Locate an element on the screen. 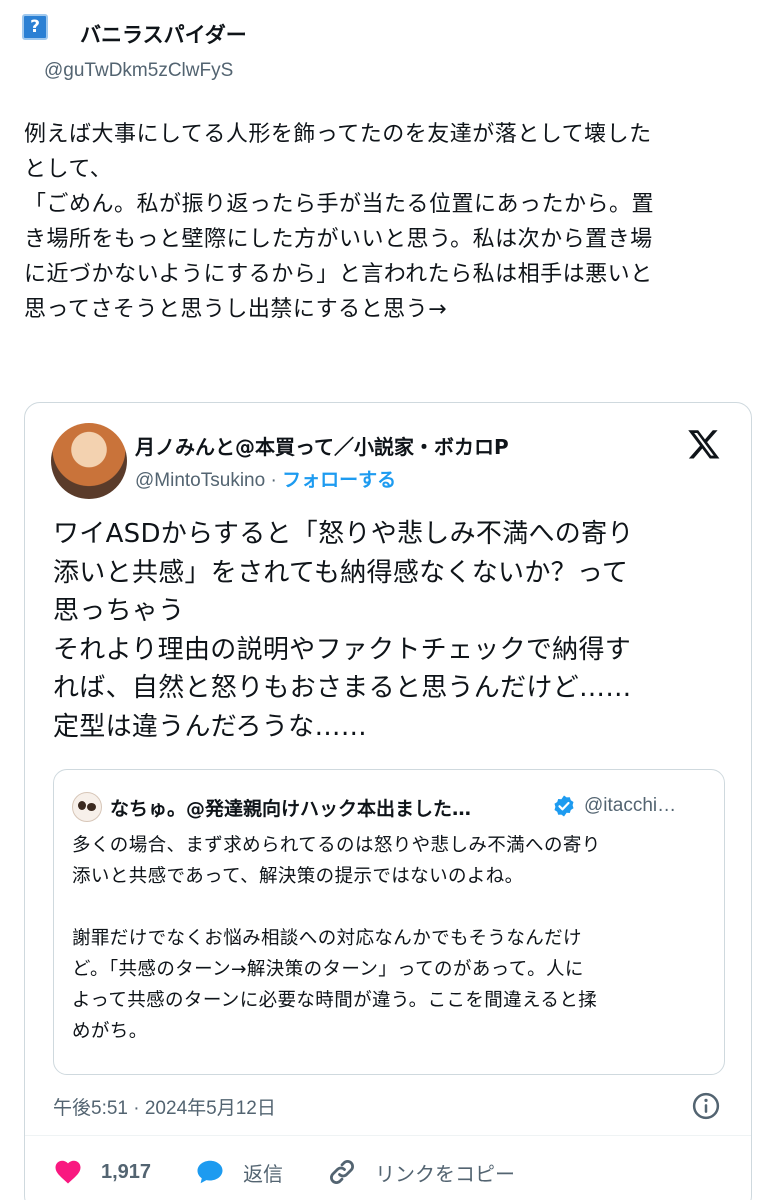  embedded-handle-row: @MintoTsukino · フォローする is located at coordinates (265, 478).